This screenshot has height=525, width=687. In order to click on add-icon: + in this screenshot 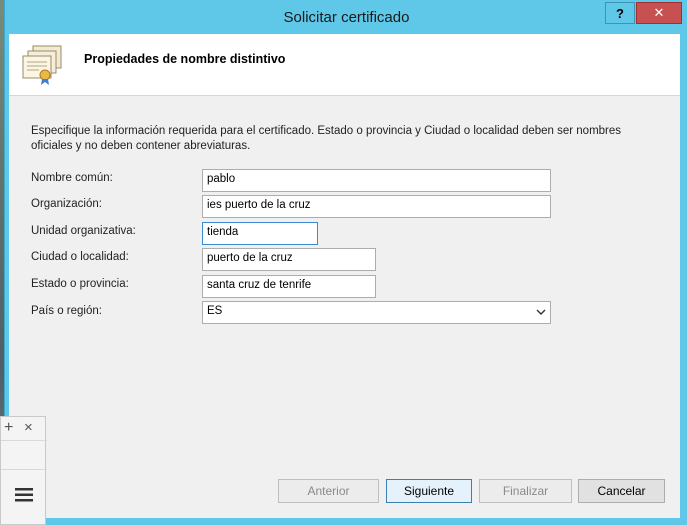, I will do `click(8, 428)`.